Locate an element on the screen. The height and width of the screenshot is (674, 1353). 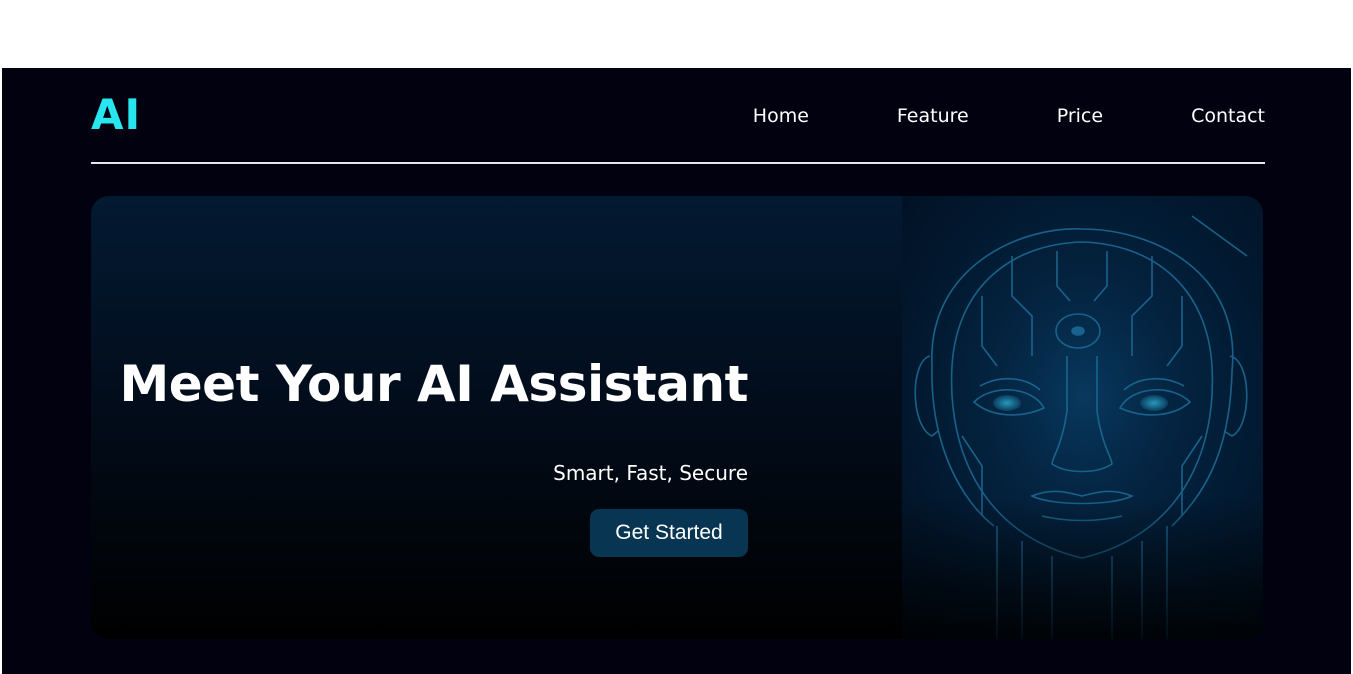
logo: AI is located at coordinates (116, 115).